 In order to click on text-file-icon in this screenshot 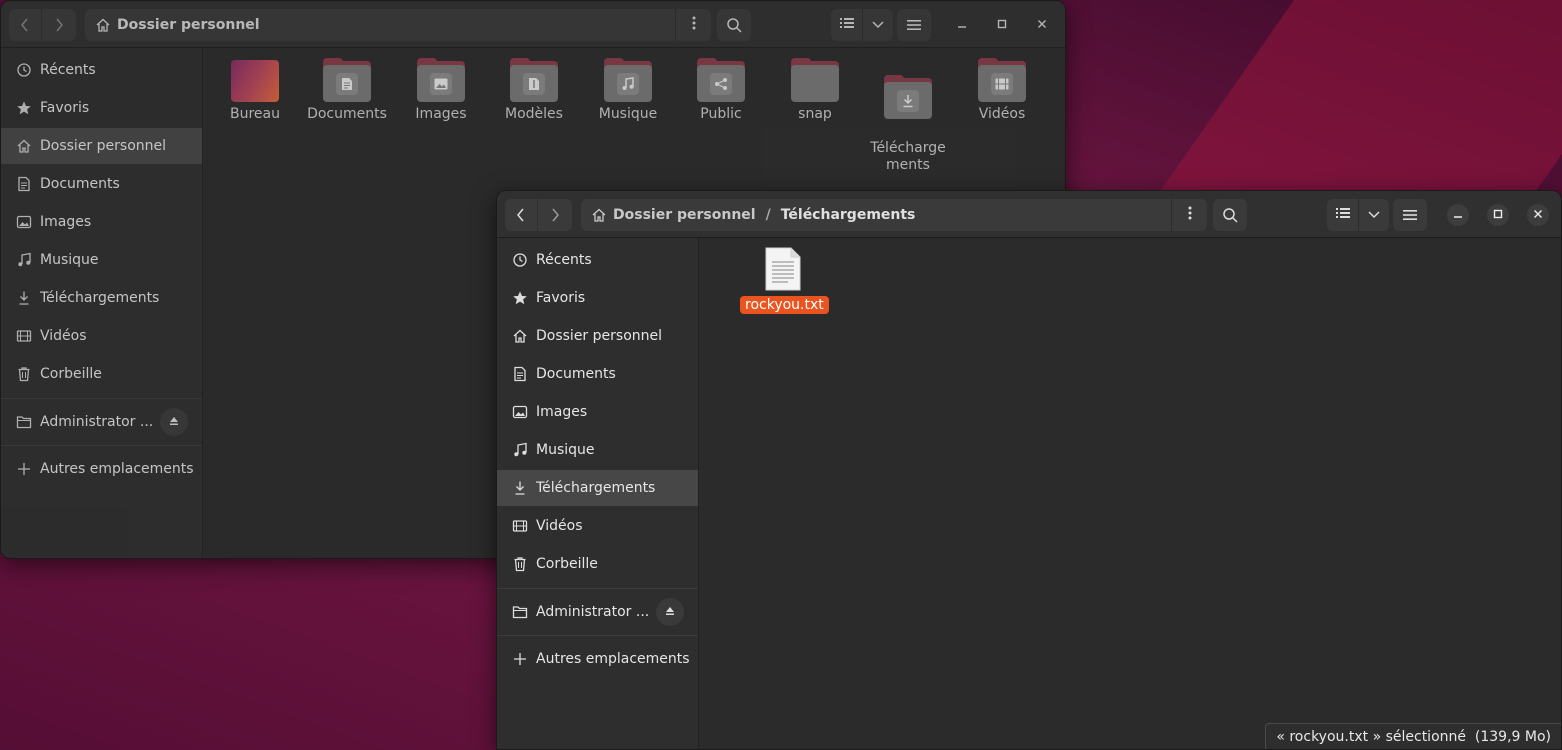, I will do `click(783, 269)`.